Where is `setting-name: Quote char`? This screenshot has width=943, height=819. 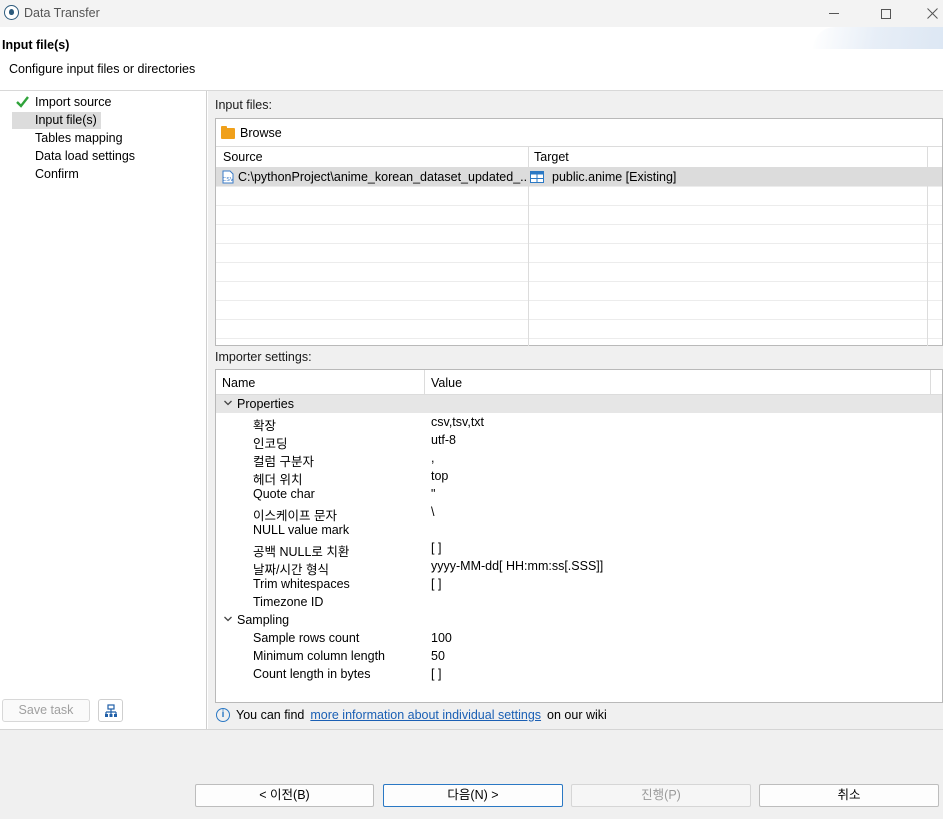 setting-name: Quote char is located at coordinates (284, 494).